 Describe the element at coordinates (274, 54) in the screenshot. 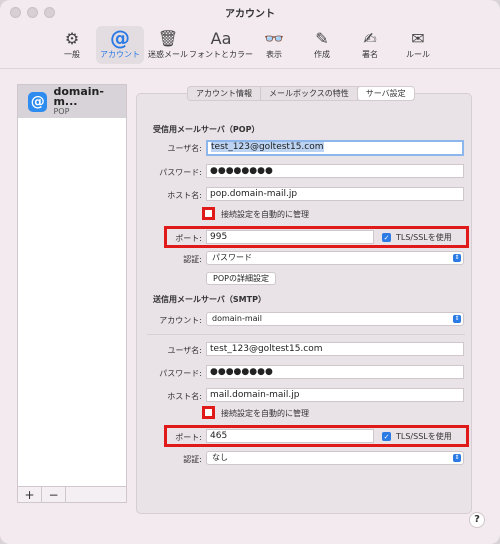

I see `toolbar-viewing-label: 表示` at that location.